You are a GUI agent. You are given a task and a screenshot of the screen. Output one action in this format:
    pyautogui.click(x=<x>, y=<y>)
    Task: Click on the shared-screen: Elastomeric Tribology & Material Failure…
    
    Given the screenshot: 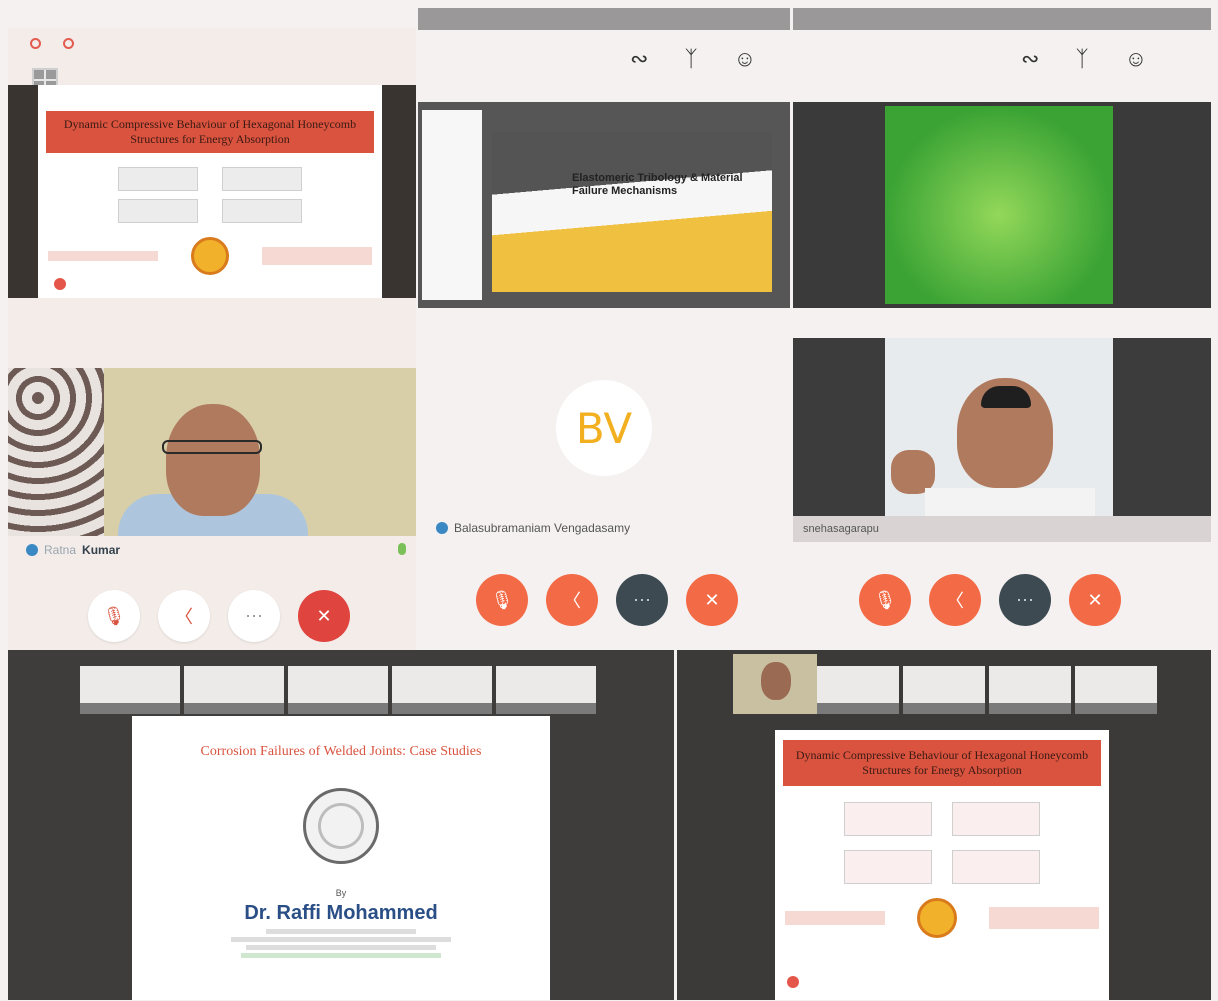 What is the action you would take?
    pyautogui.click(x=604, y=205)
    